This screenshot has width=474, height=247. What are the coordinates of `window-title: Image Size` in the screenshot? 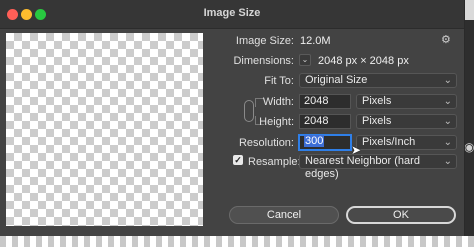 It's located at (232, 13).